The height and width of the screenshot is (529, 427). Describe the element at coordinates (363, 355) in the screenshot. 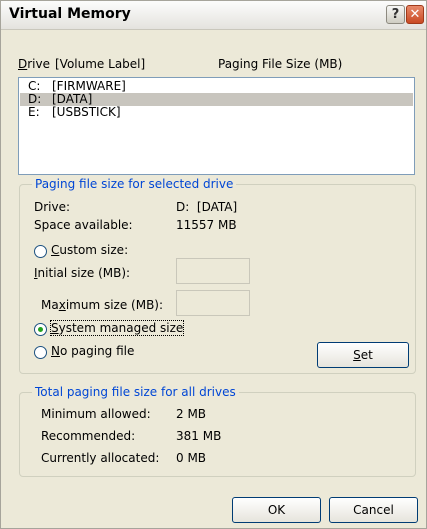

I see `set-button: Set` at that location.